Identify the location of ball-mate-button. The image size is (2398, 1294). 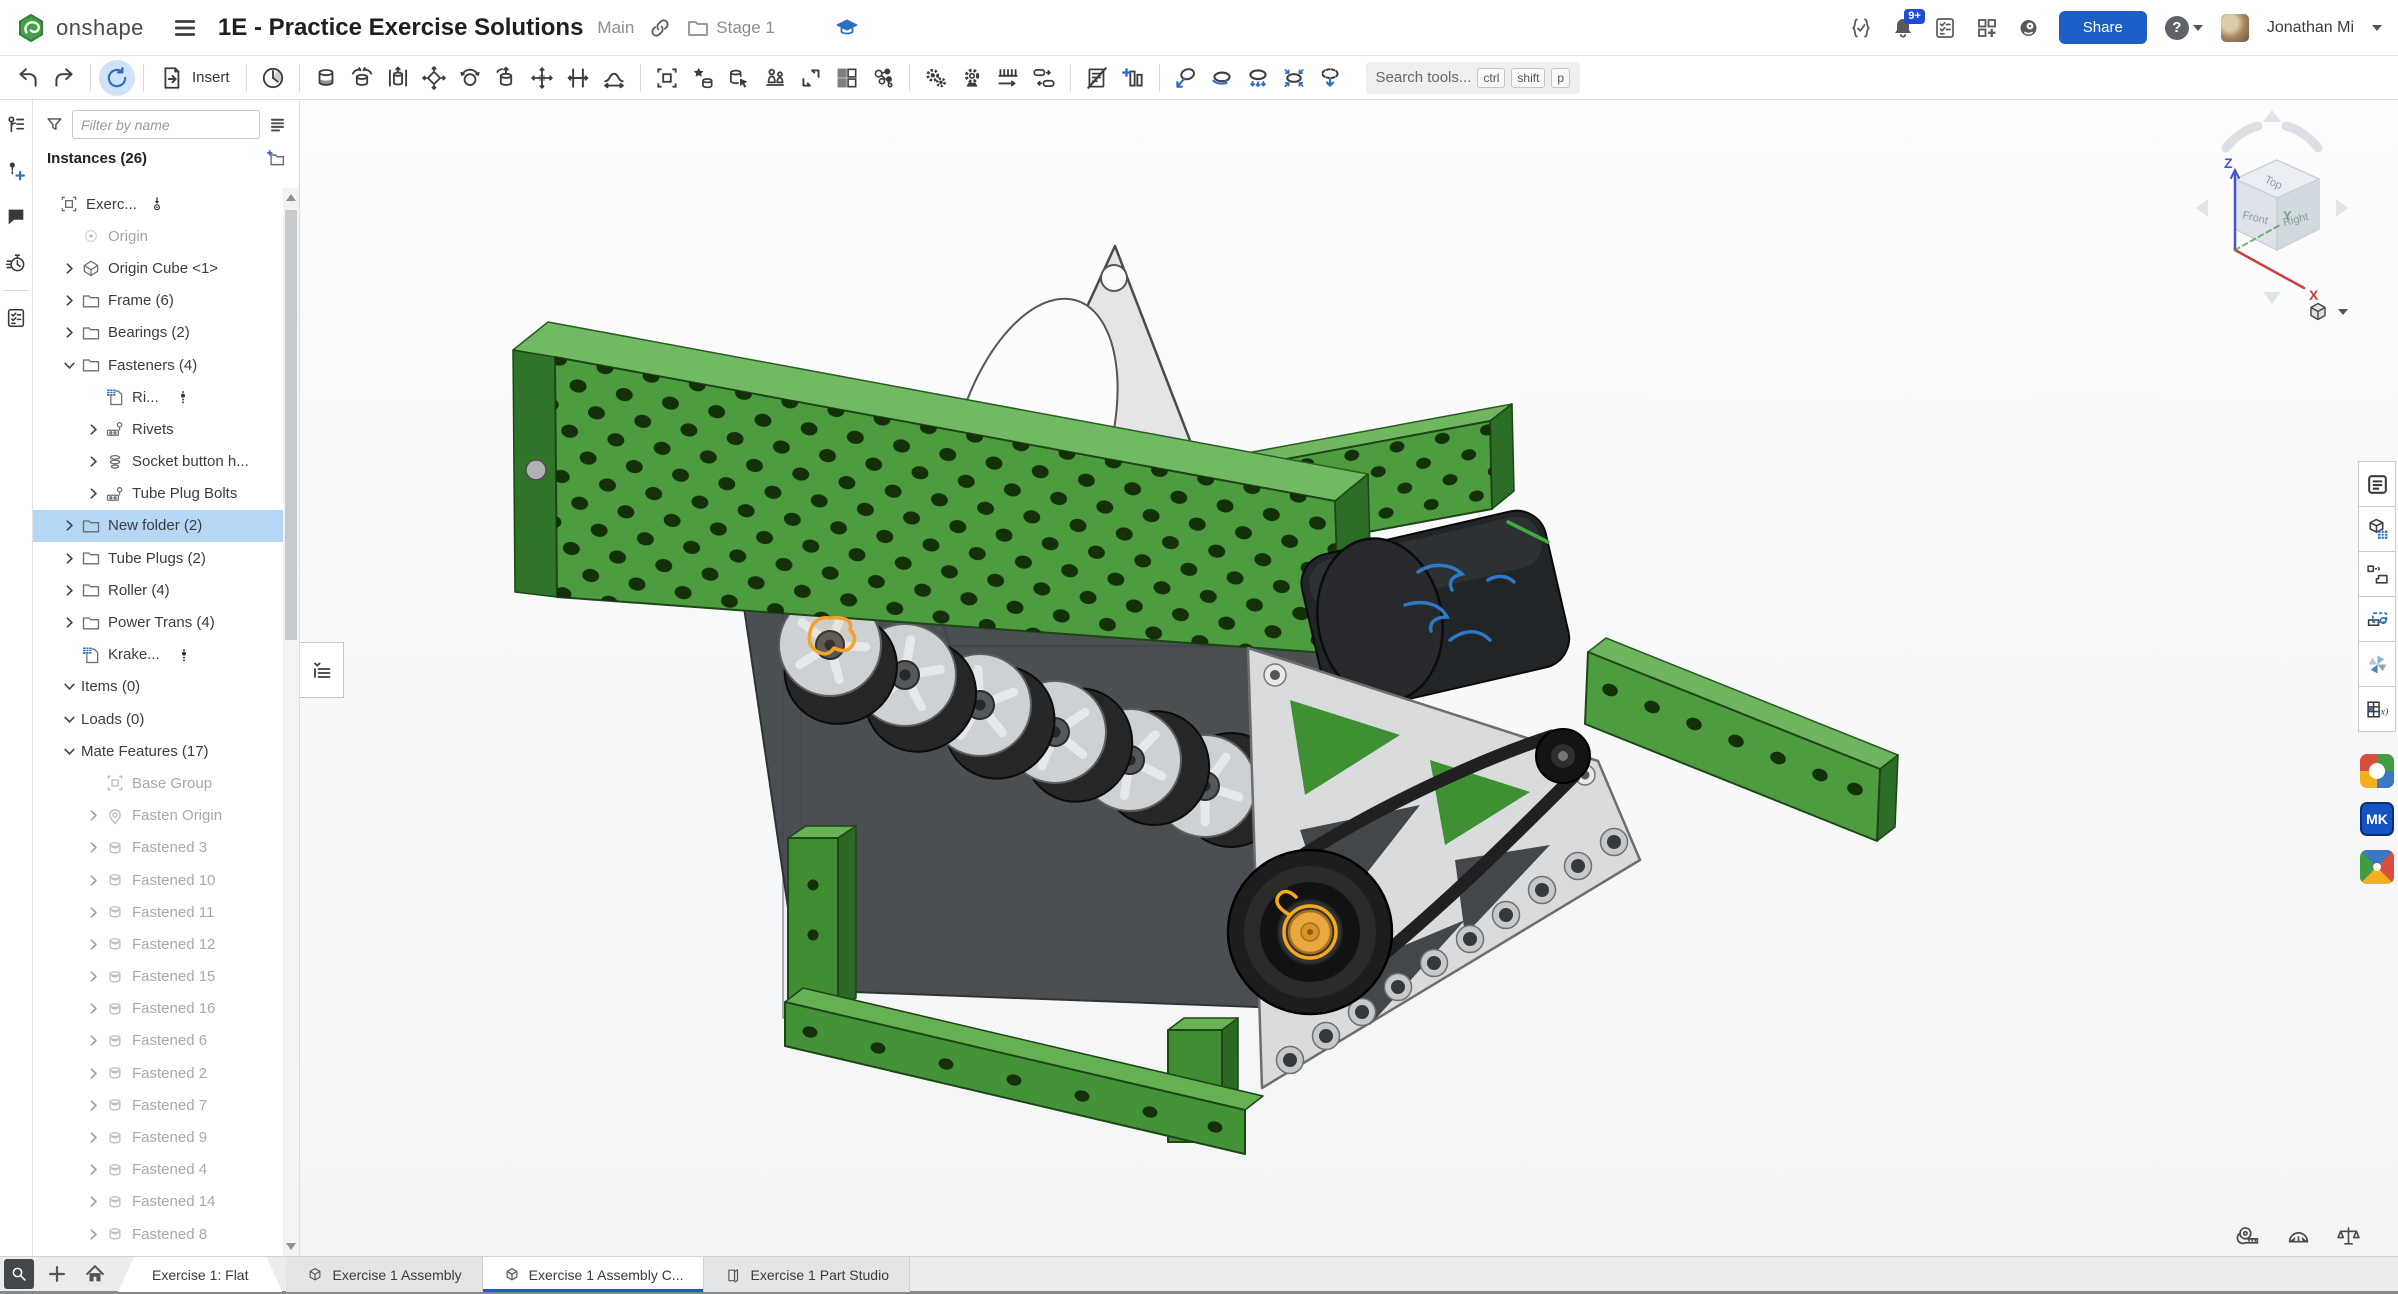
(470, 78).